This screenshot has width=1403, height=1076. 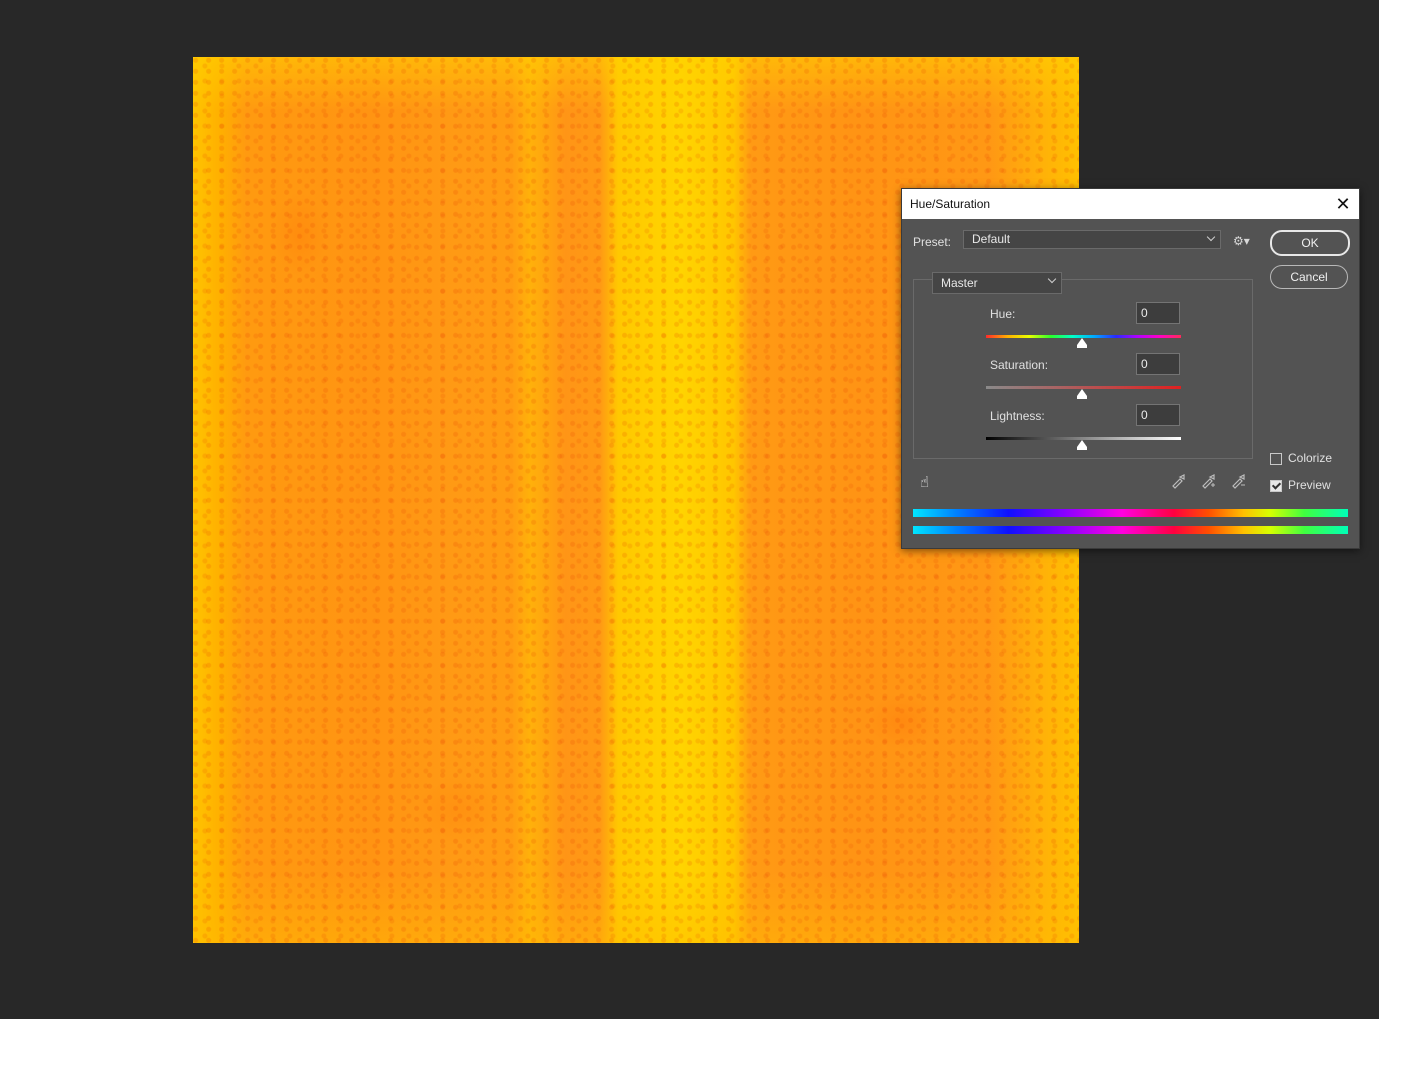 I want to click on preset-label: Preset:, so click(x=932, y=242).